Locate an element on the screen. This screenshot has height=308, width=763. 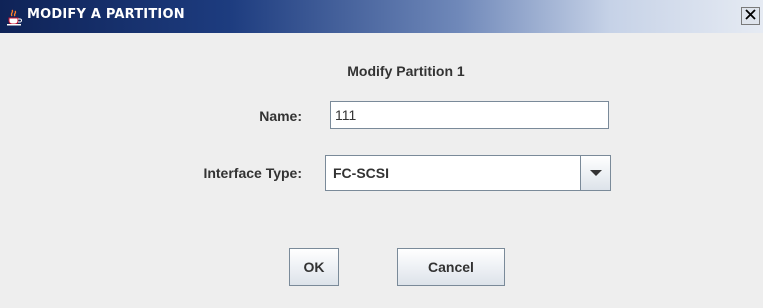
chevron-down-icon is located at coordinates (595, 173).